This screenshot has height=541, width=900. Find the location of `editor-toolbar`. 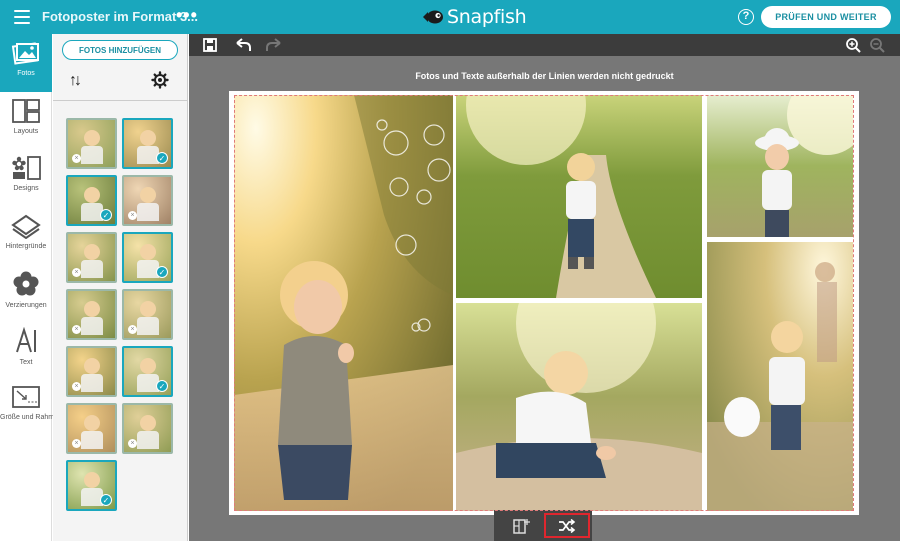

editor-toolbar is located at coordinates (544, 45).